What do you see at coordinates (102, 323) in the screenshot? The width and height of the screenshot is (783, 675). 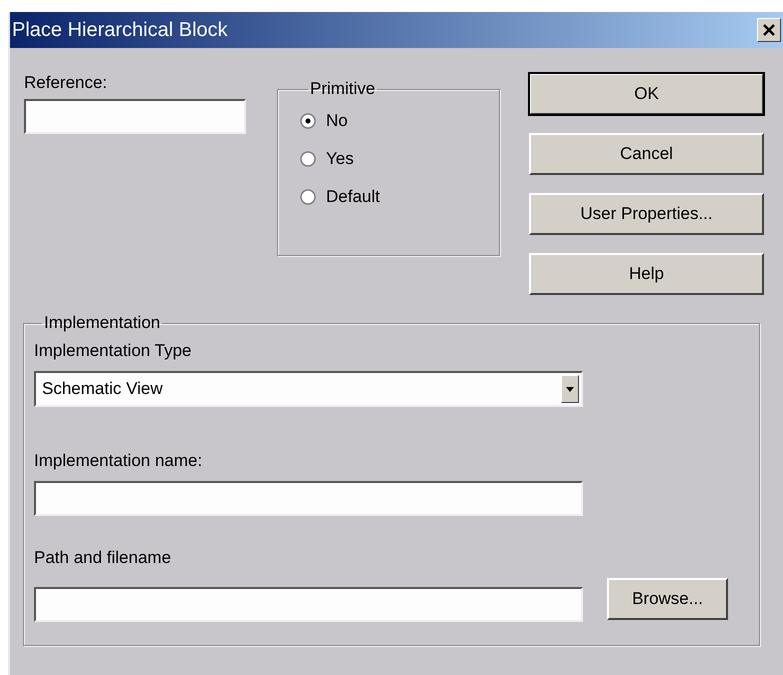 I see `group-title: Implementation` at bounding box center [102, 323].